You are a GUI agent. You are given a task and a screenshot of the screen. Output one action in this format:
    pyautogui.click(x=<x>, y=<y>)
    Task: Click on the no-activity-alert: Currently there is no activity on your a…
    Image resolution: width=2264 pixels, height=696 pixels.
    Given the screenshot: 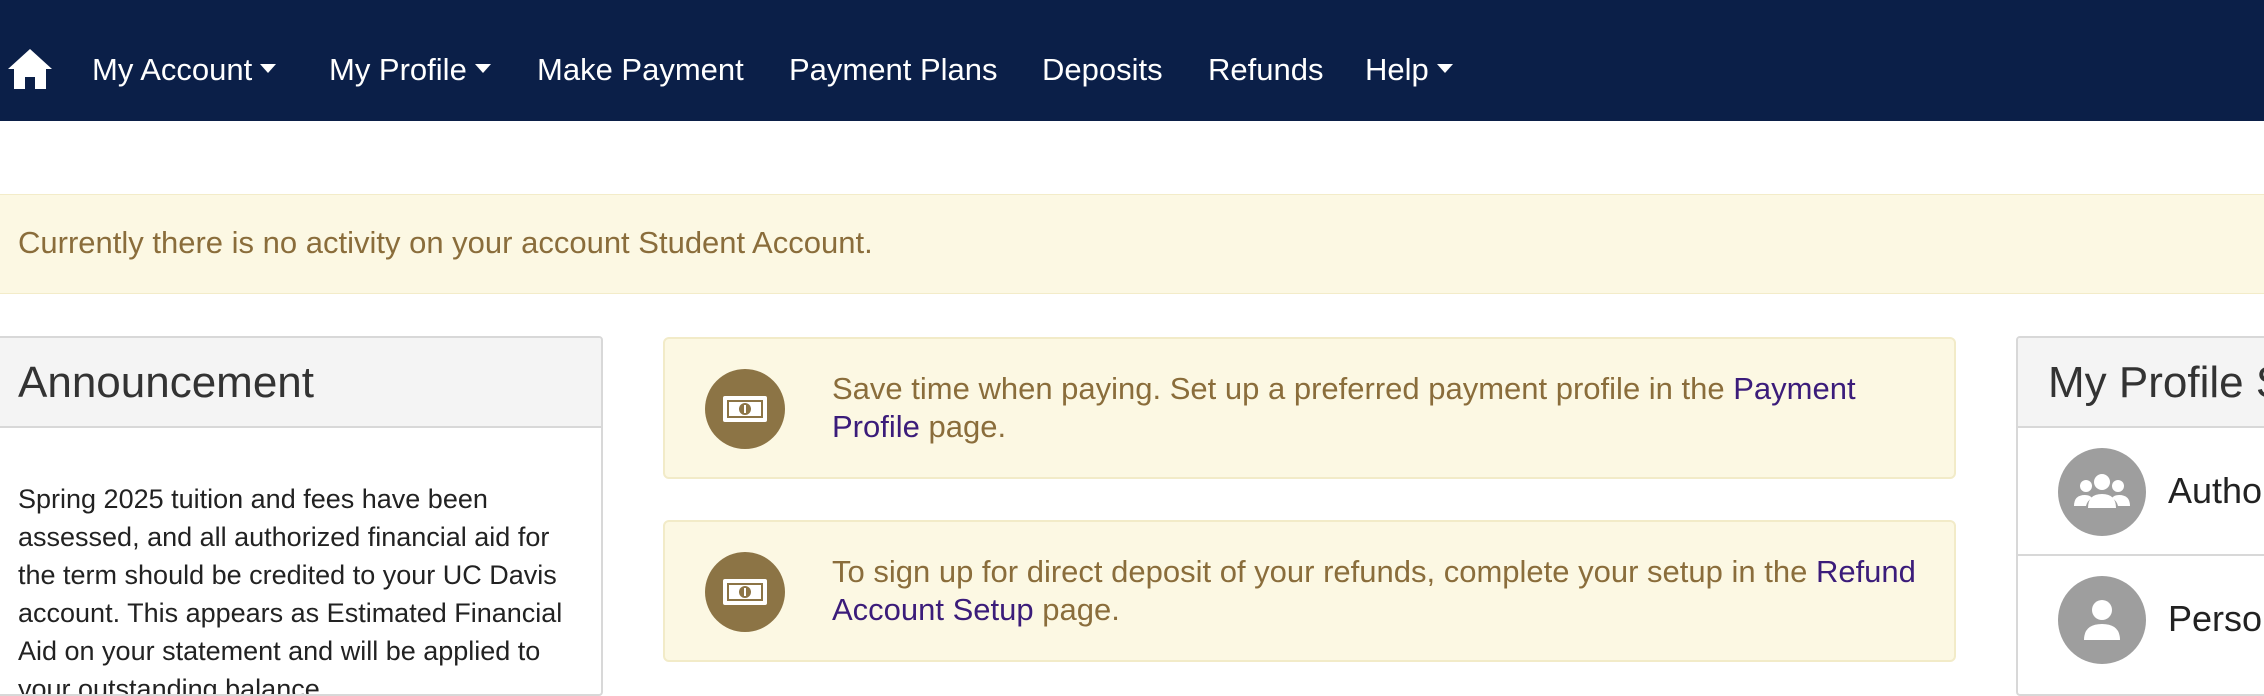 What is the action you would take?
    pyautogui.click(x=1132, y=244)
    